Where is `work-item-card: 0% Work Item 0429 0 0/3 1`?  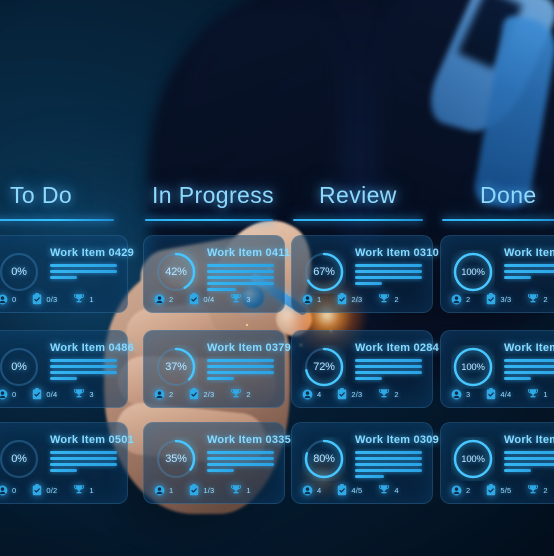 work-item-card: 0% Work Item 0429 0 0/3 1 is located at coordinates (67, 274).